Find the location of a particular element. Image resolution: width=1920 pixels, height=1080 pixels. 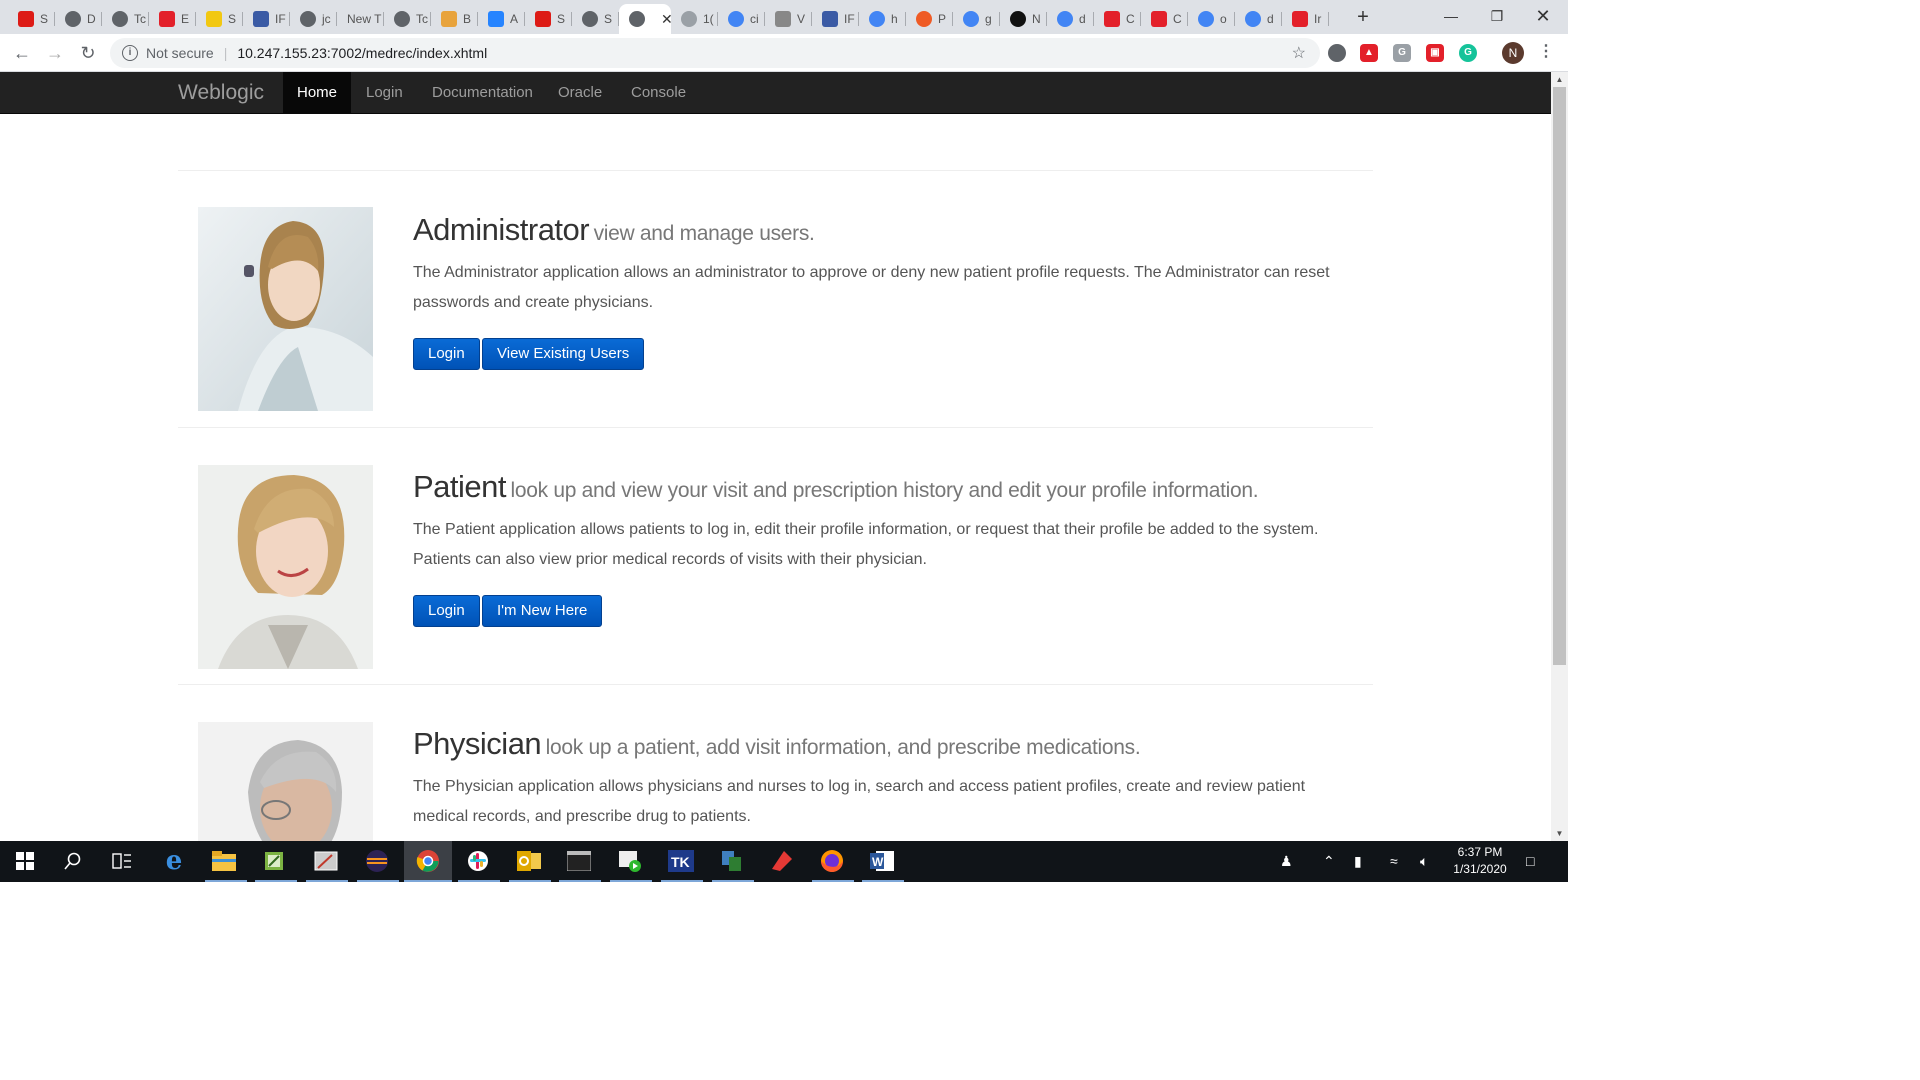

battery-icon: ▮ is located at coordinates (1358, 861).